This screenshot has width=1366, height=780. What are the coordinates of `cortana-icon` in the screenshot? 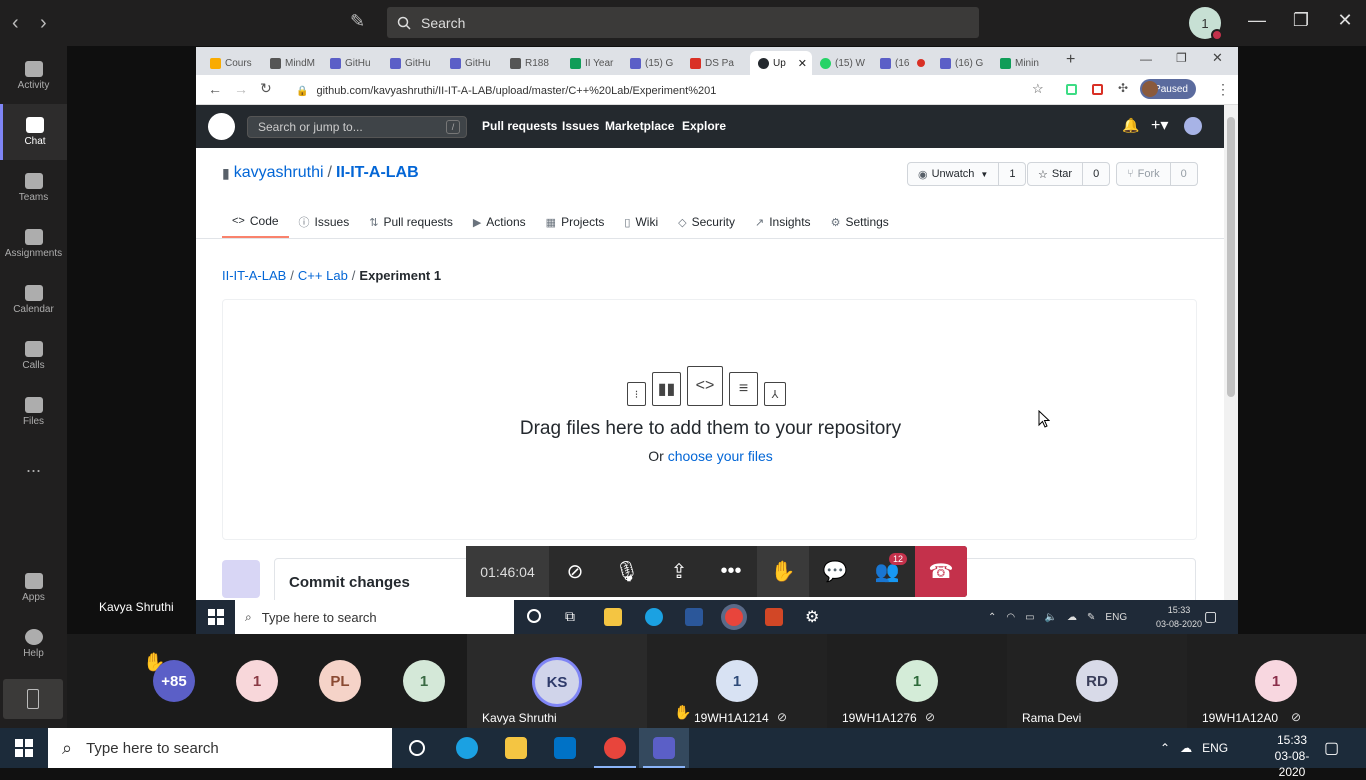 It's located at (534, 616).